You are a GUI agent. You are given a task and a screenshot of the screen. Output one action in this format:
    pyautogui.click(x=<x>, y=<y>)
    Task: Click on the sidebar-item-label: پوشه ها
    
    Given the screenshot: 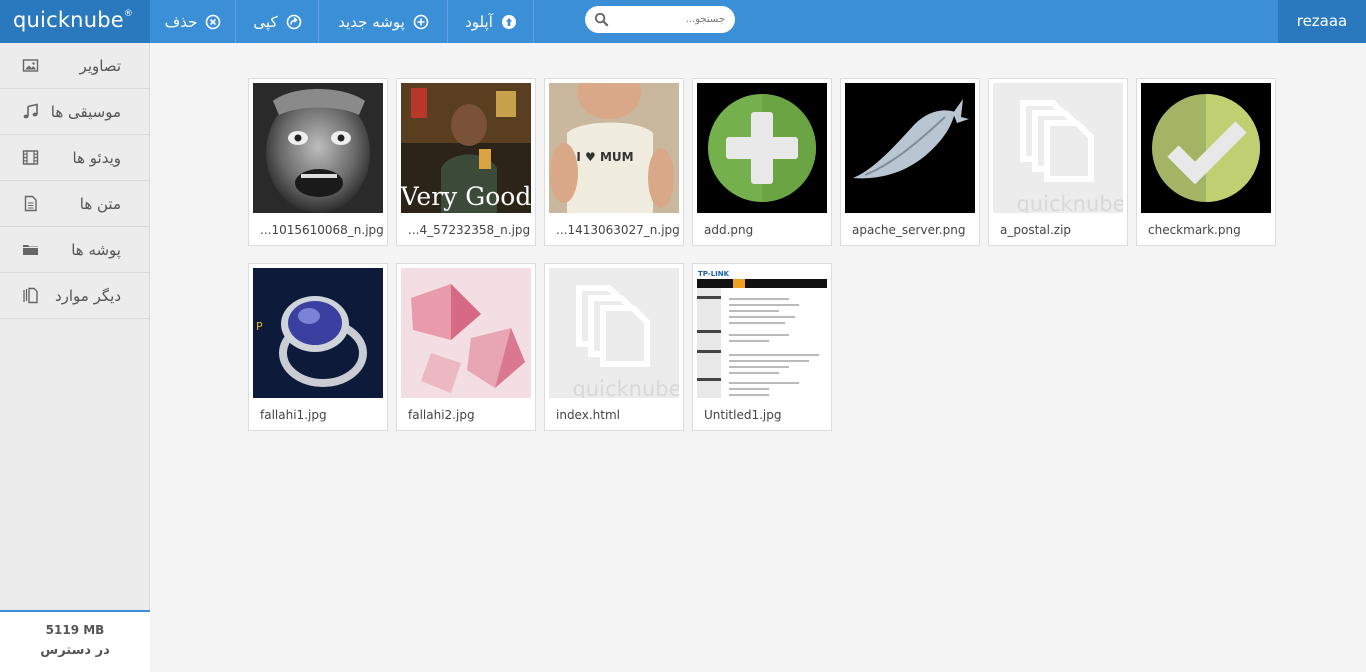 What is the action you would take?
    pyautogui.click(x=96, y=249)
    